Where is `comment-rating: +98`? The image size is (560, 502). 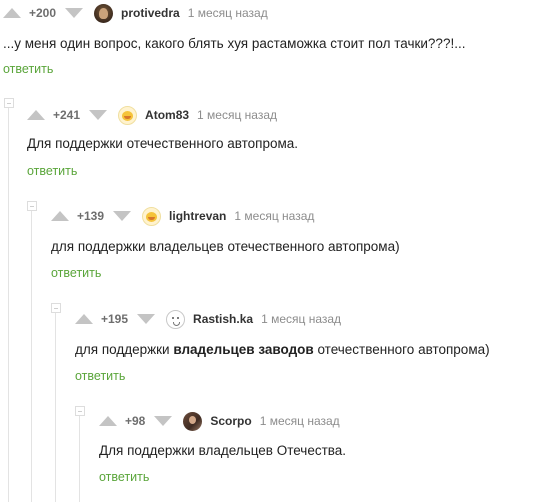 comment-rating: +98 is located at coordinates (135, 421).